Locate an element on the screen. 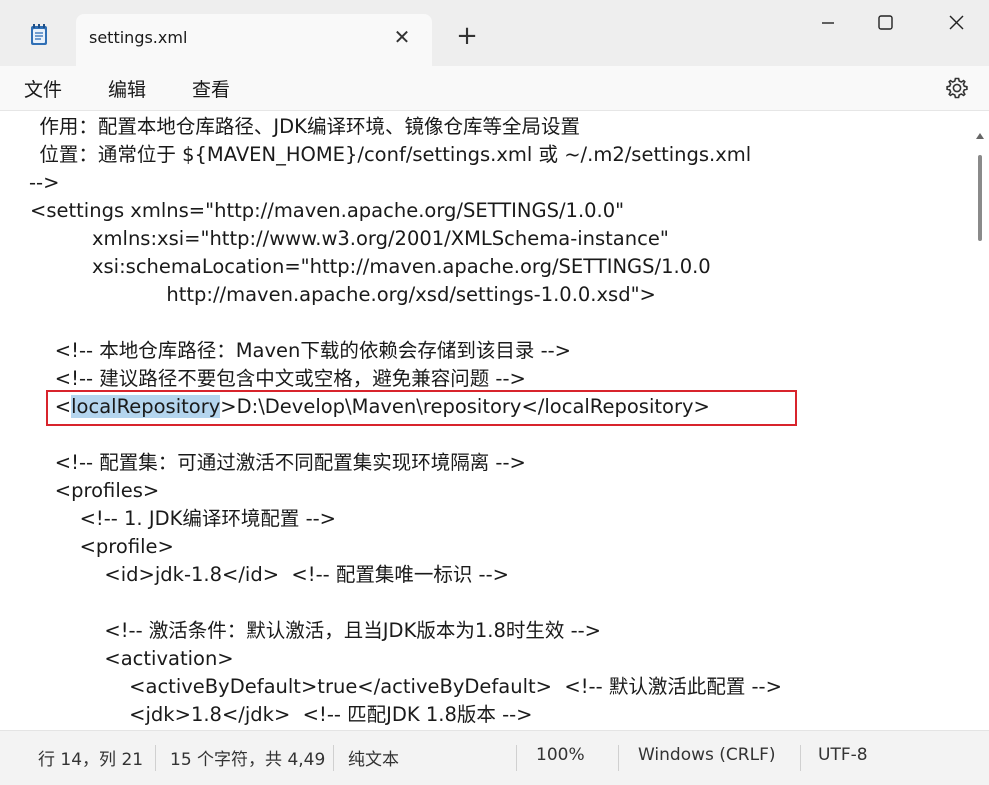 This screenshot has height=785, width=989. code-line: <id>jdk-1.8</id> <!-- 配置集唯一标识 --> is located at coordinates (269, 574).